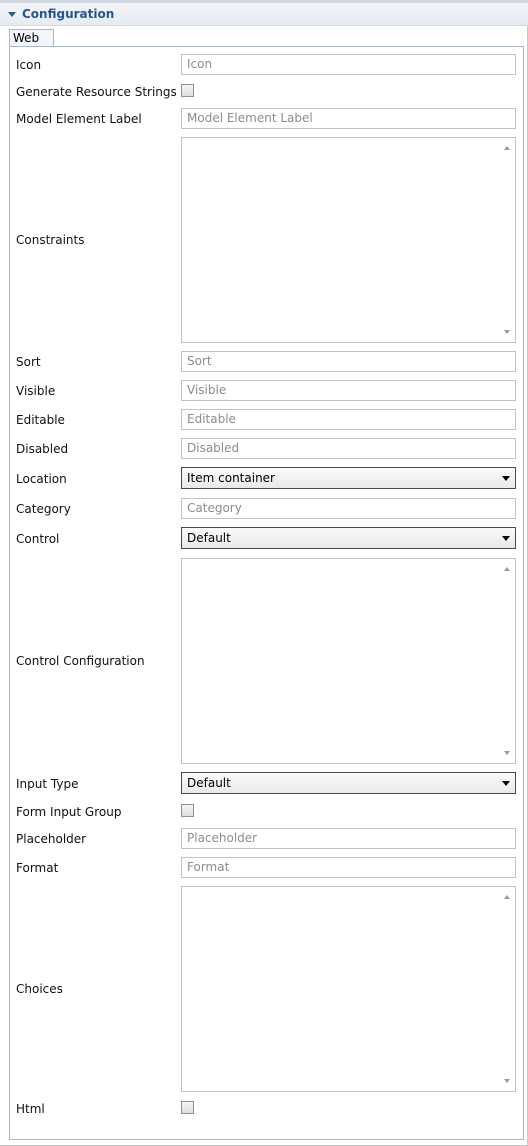 Image resolution: width=528 pixels, height=1146 pixels. Describe the element at coordinates (348, 64) in the screenshot. I see `icon-input: Icon` at that location.